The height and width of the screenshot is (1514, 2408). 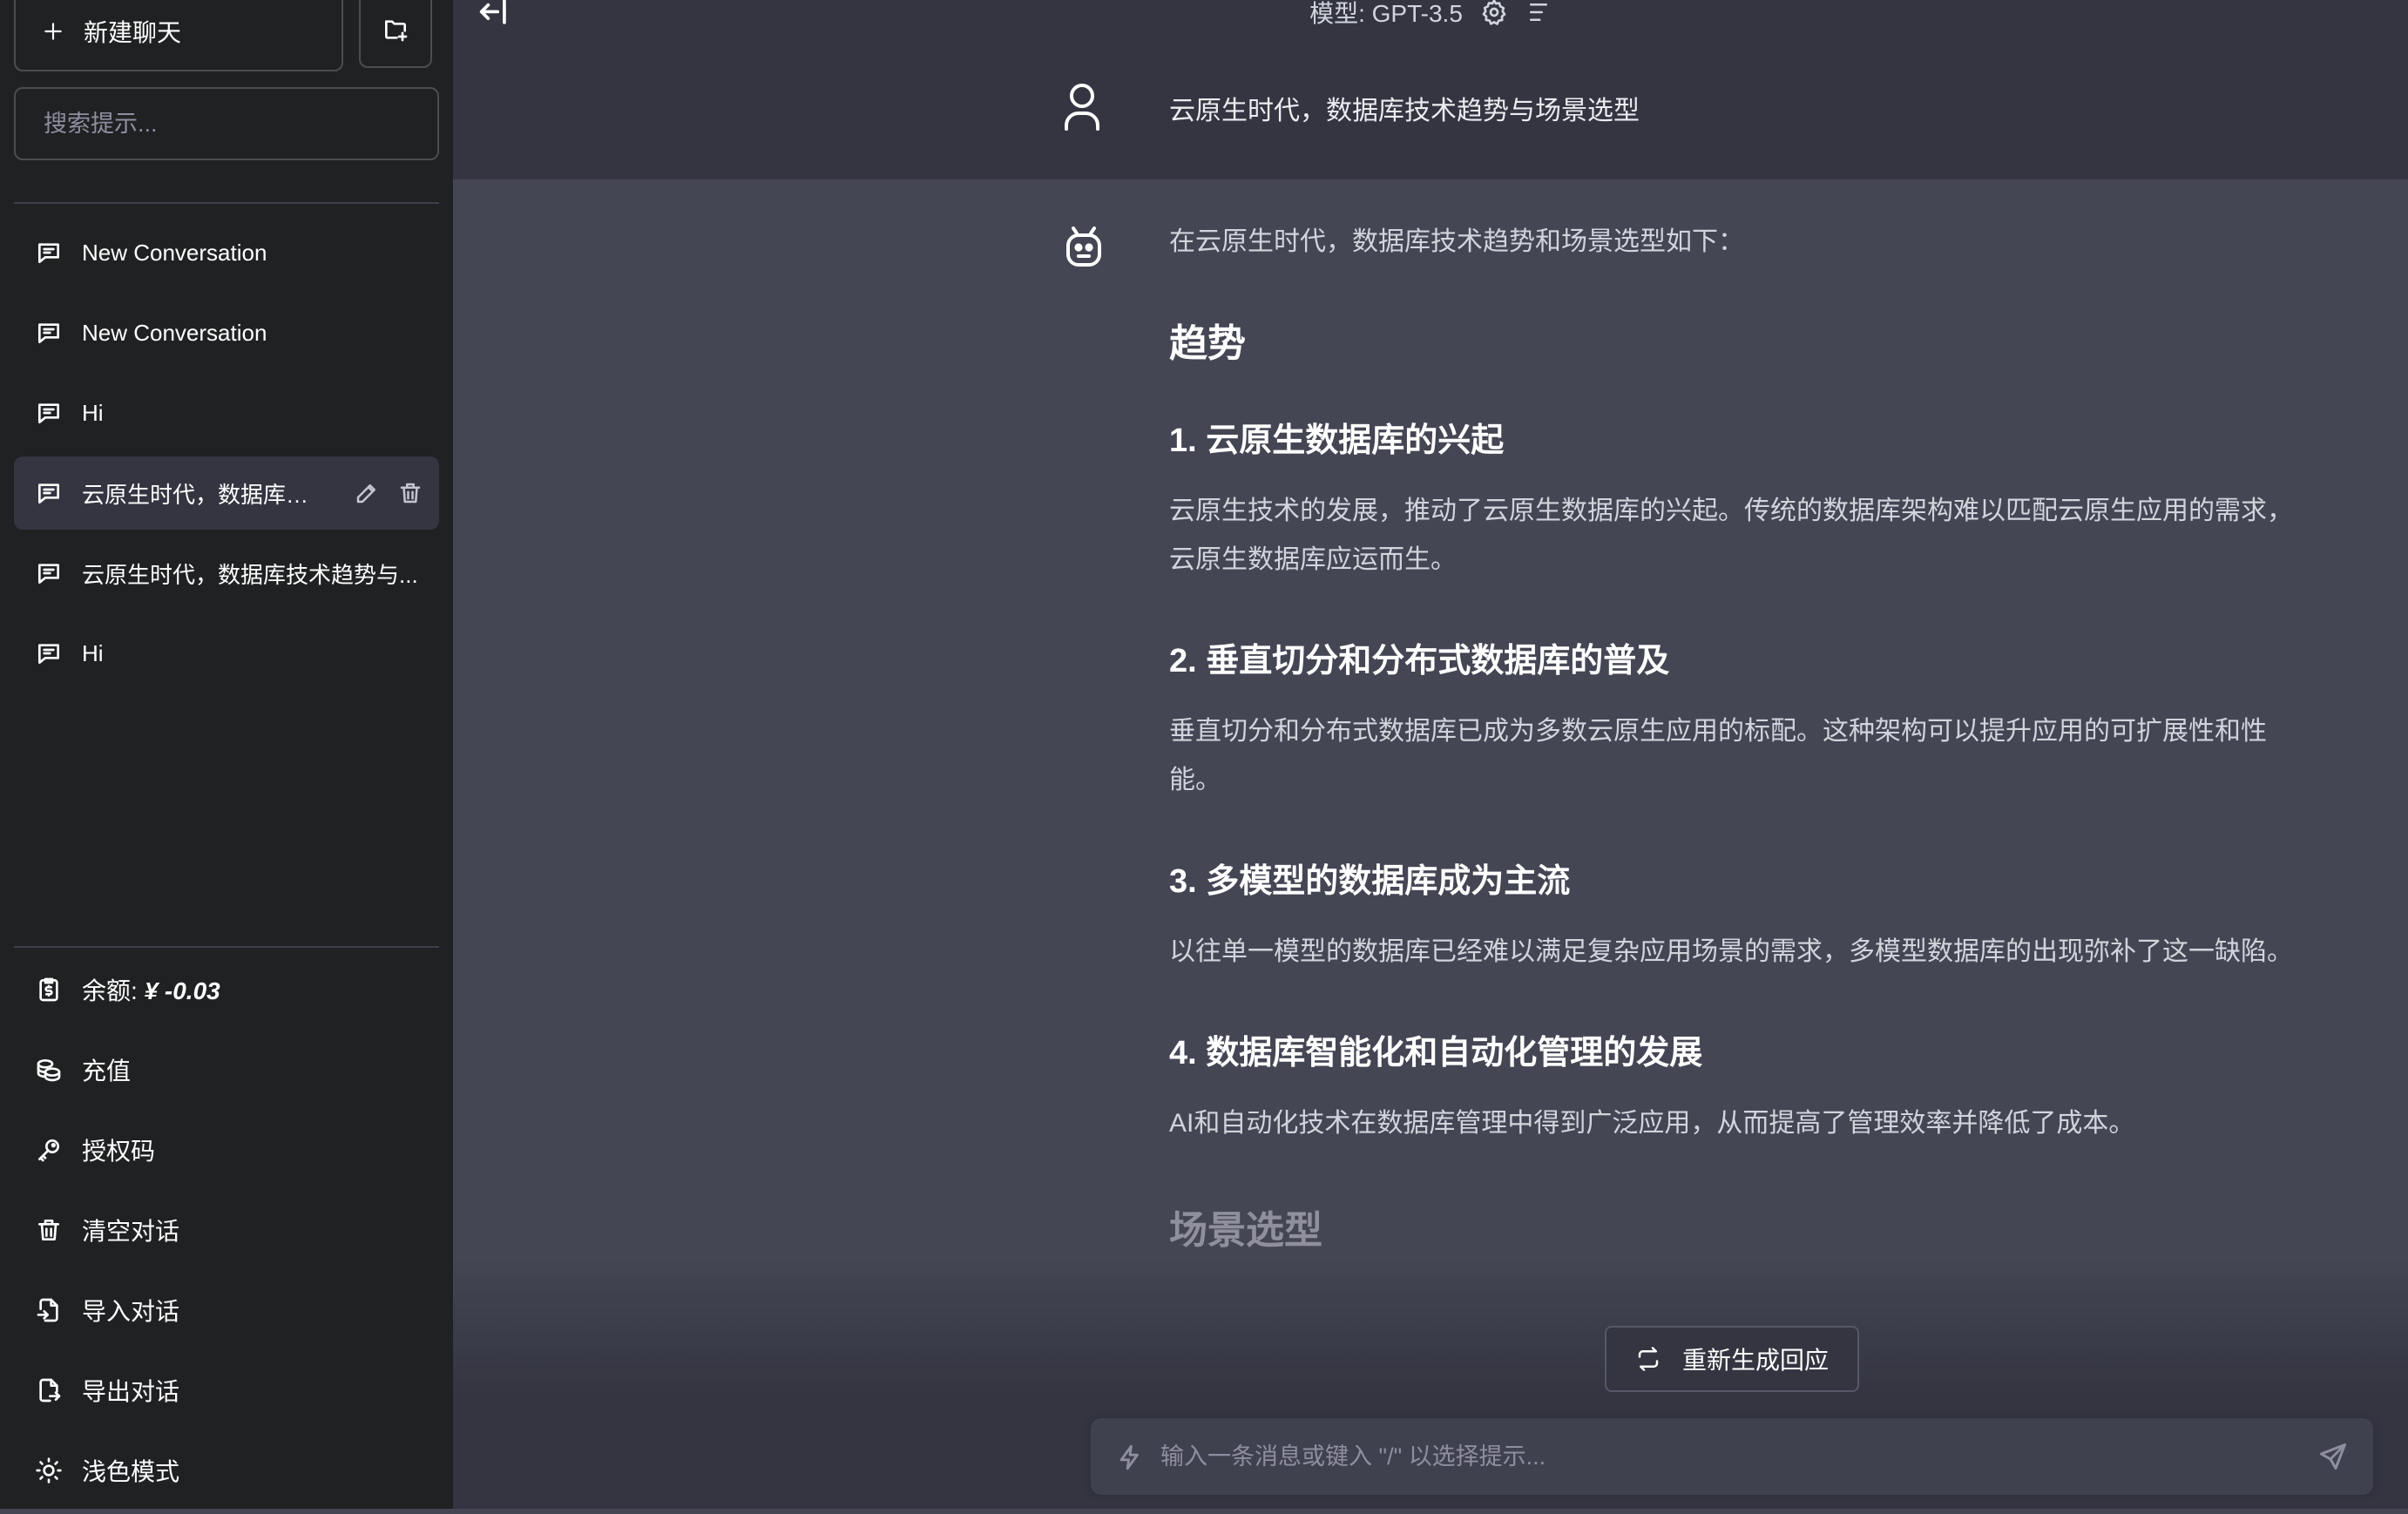 I want to click on user-message-text: 云原生时代，数据库技术趋势与场景选型, so click(x=1404, y=111).